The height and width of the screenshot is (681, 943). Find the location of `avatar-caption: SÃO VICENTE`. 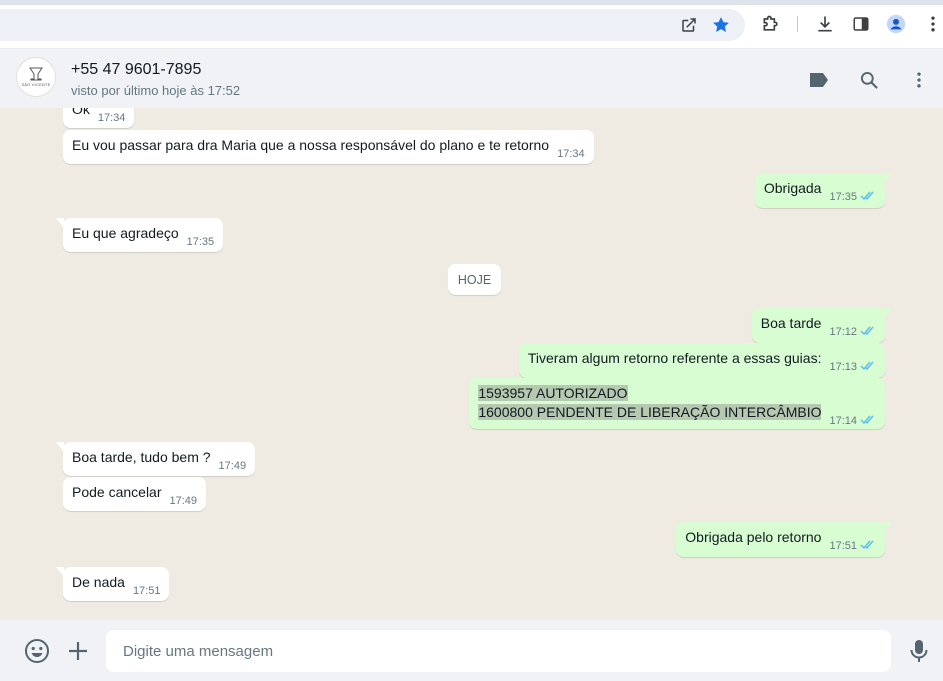

avatar-caption: SÃO VICENTE is located at coordinates (36, 84).